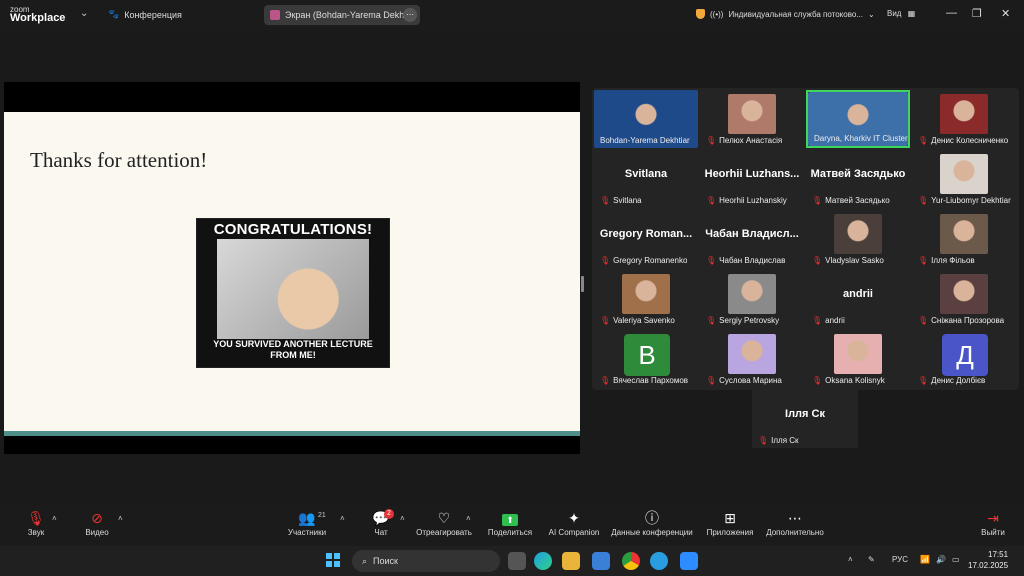 Image resolution: width=1024 pixels, height=576 pixels. I want to click on participant-name-label: 🎙 Чабан Владислав, so click(745, 260).